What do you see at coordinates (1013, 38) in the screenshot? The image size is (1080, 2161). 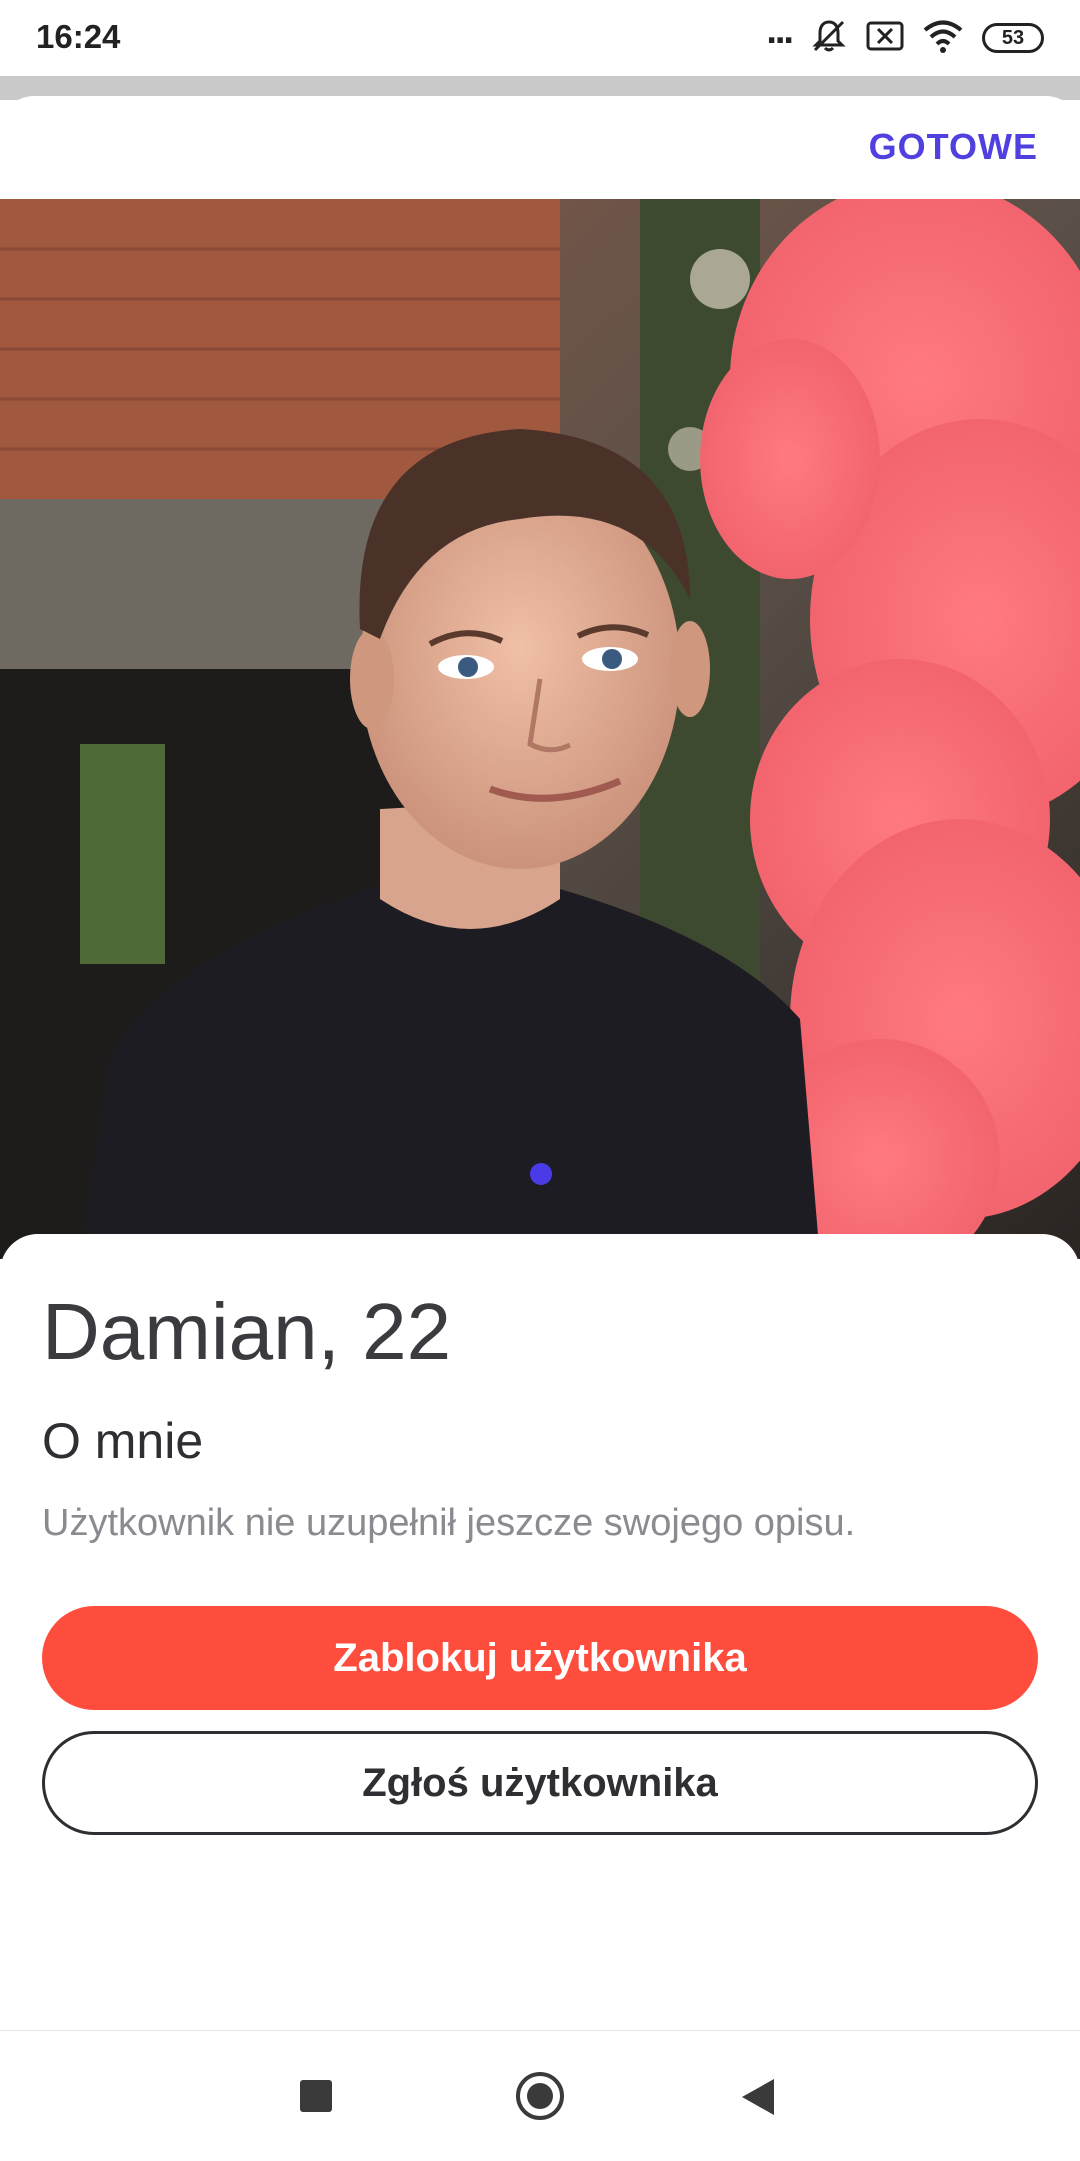 I see `battery-icon: 53` at bounding box center [1013, 38].